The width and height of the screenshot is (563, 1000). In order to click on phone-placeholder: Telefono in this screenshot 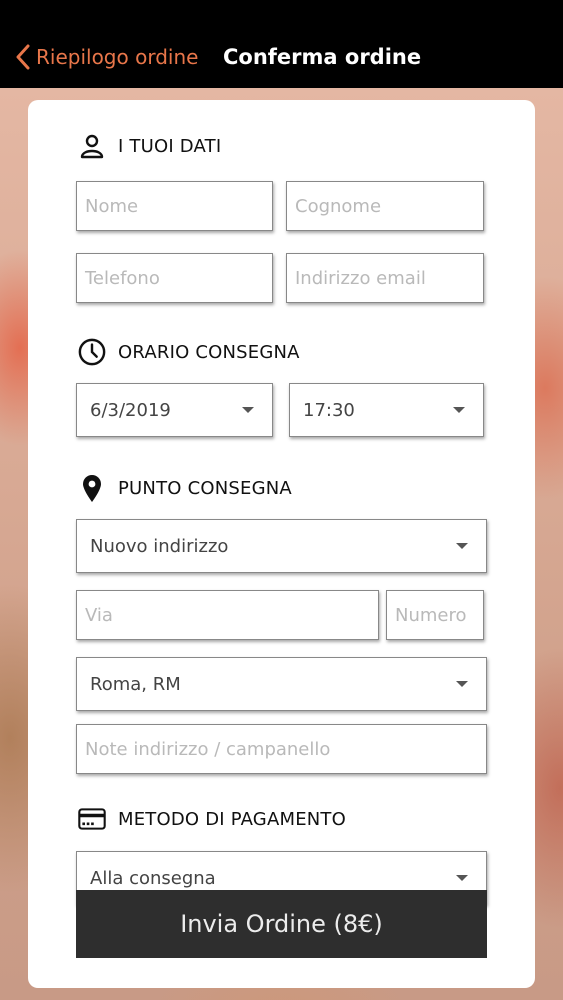, I will do `click(122, 278)`.